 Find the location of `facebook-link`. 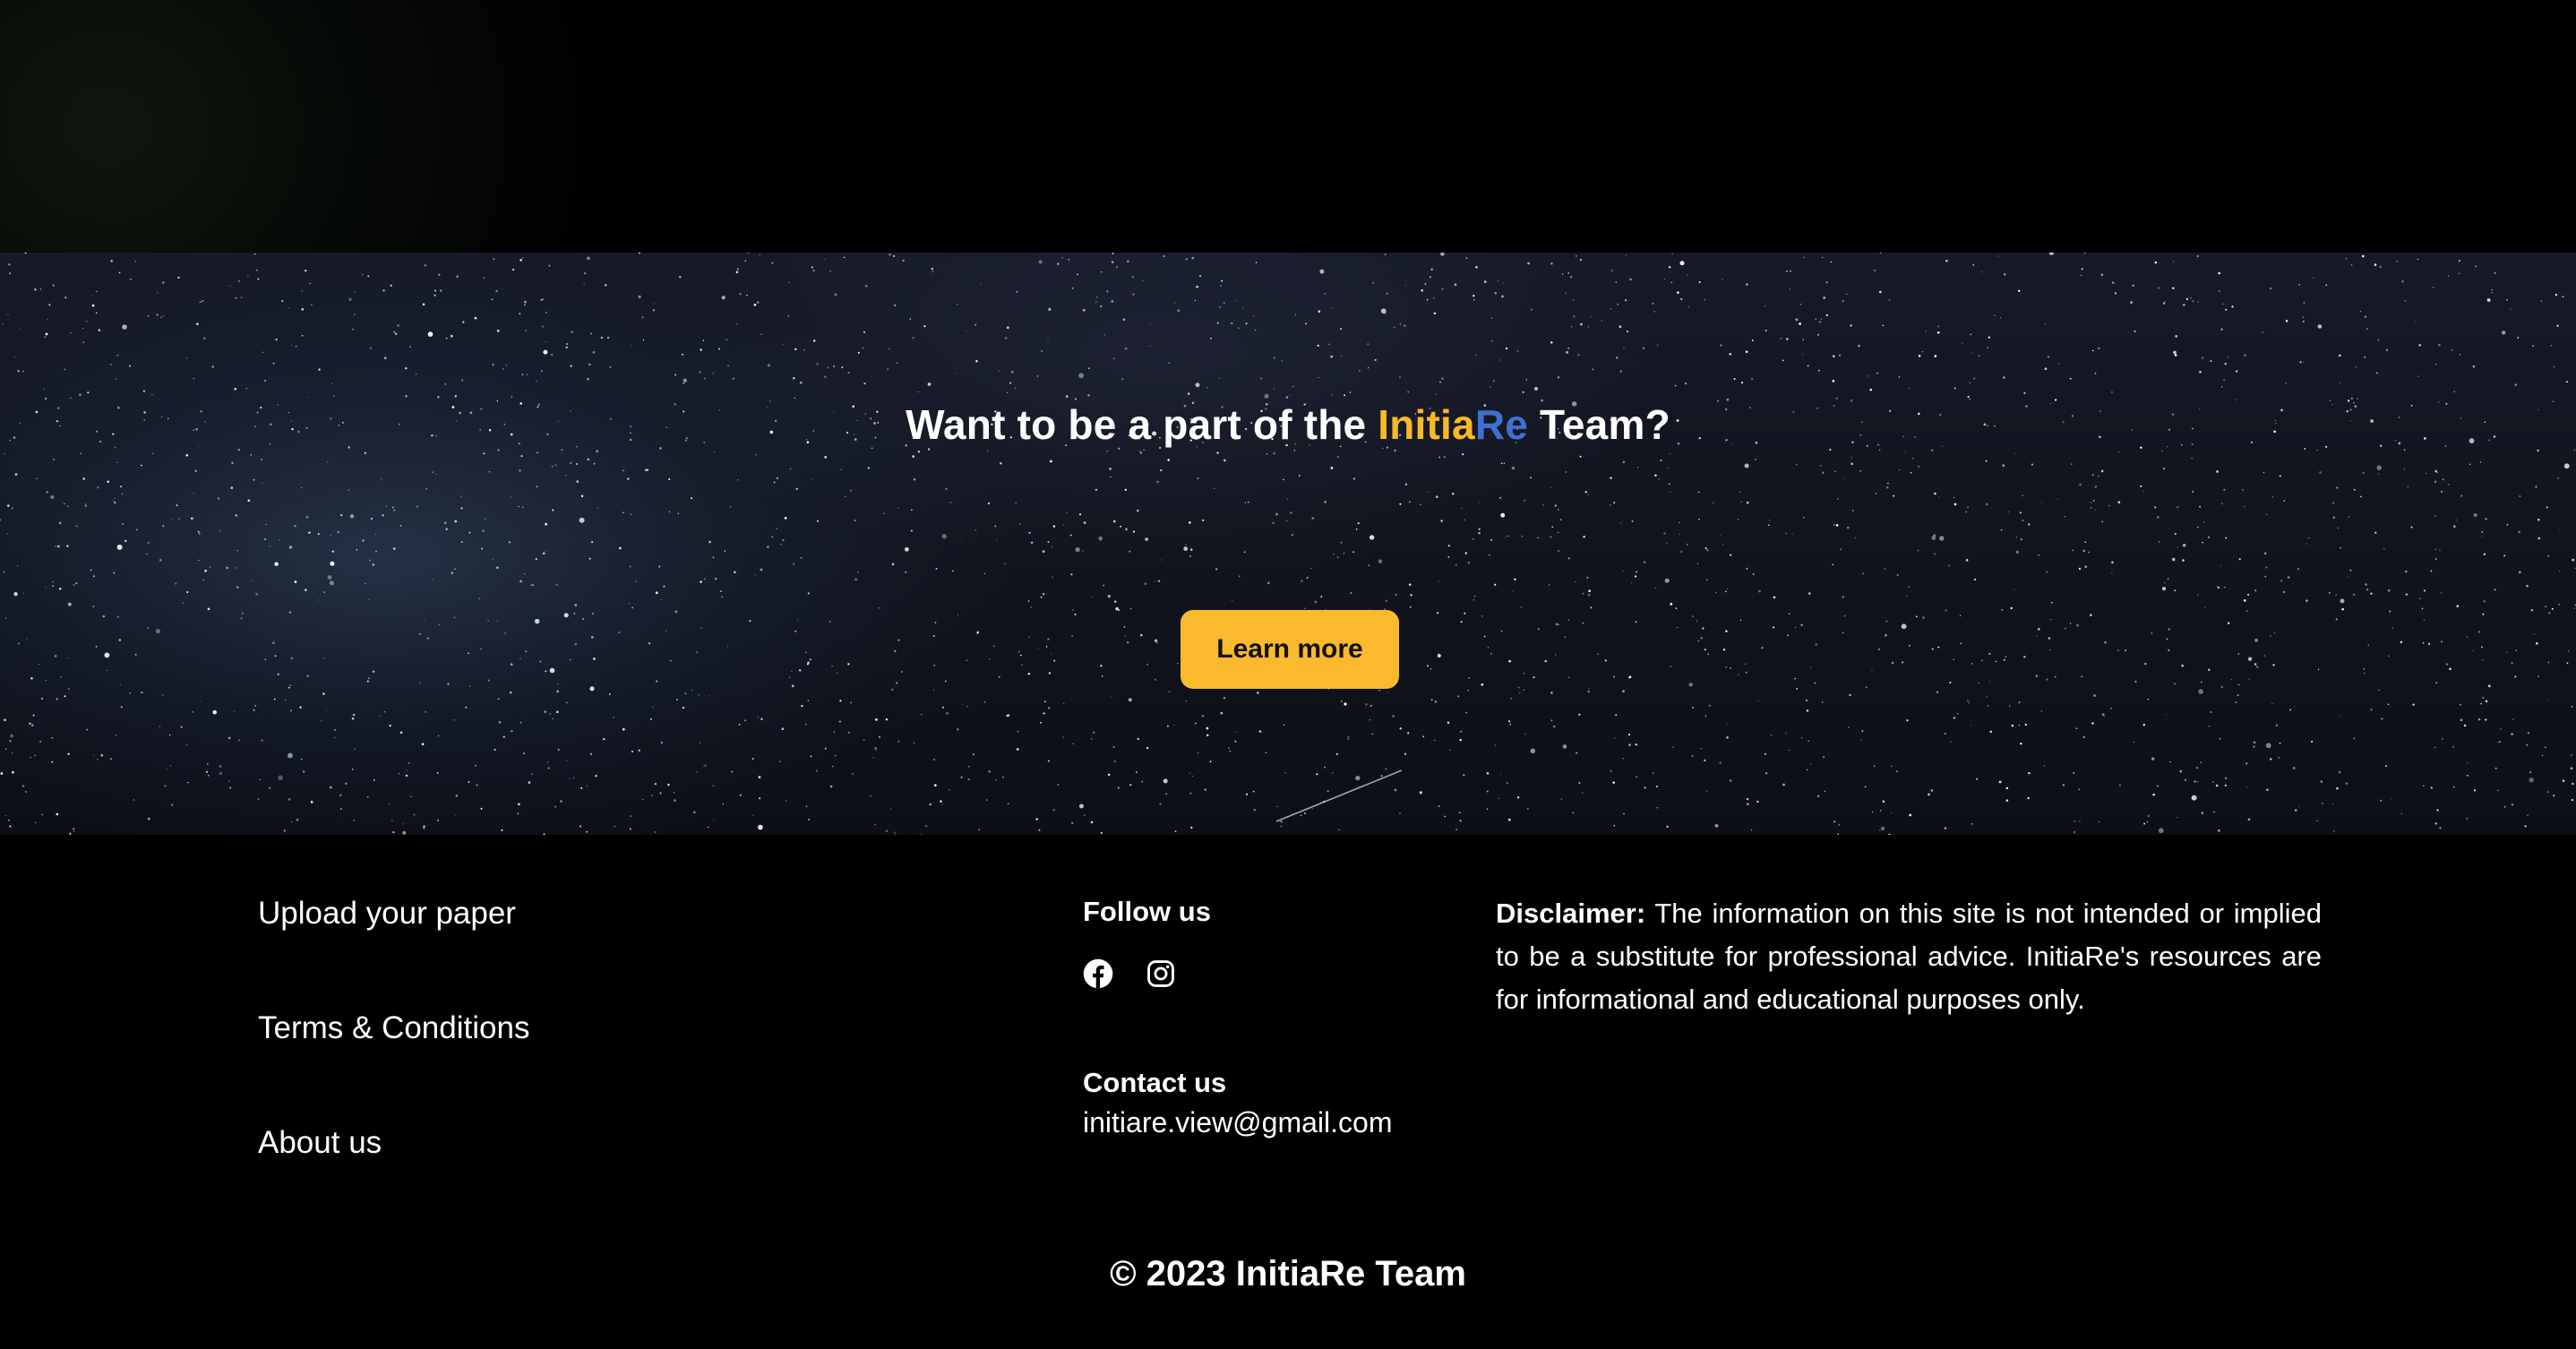

facebook-link is located at coordinates (1098, 974).